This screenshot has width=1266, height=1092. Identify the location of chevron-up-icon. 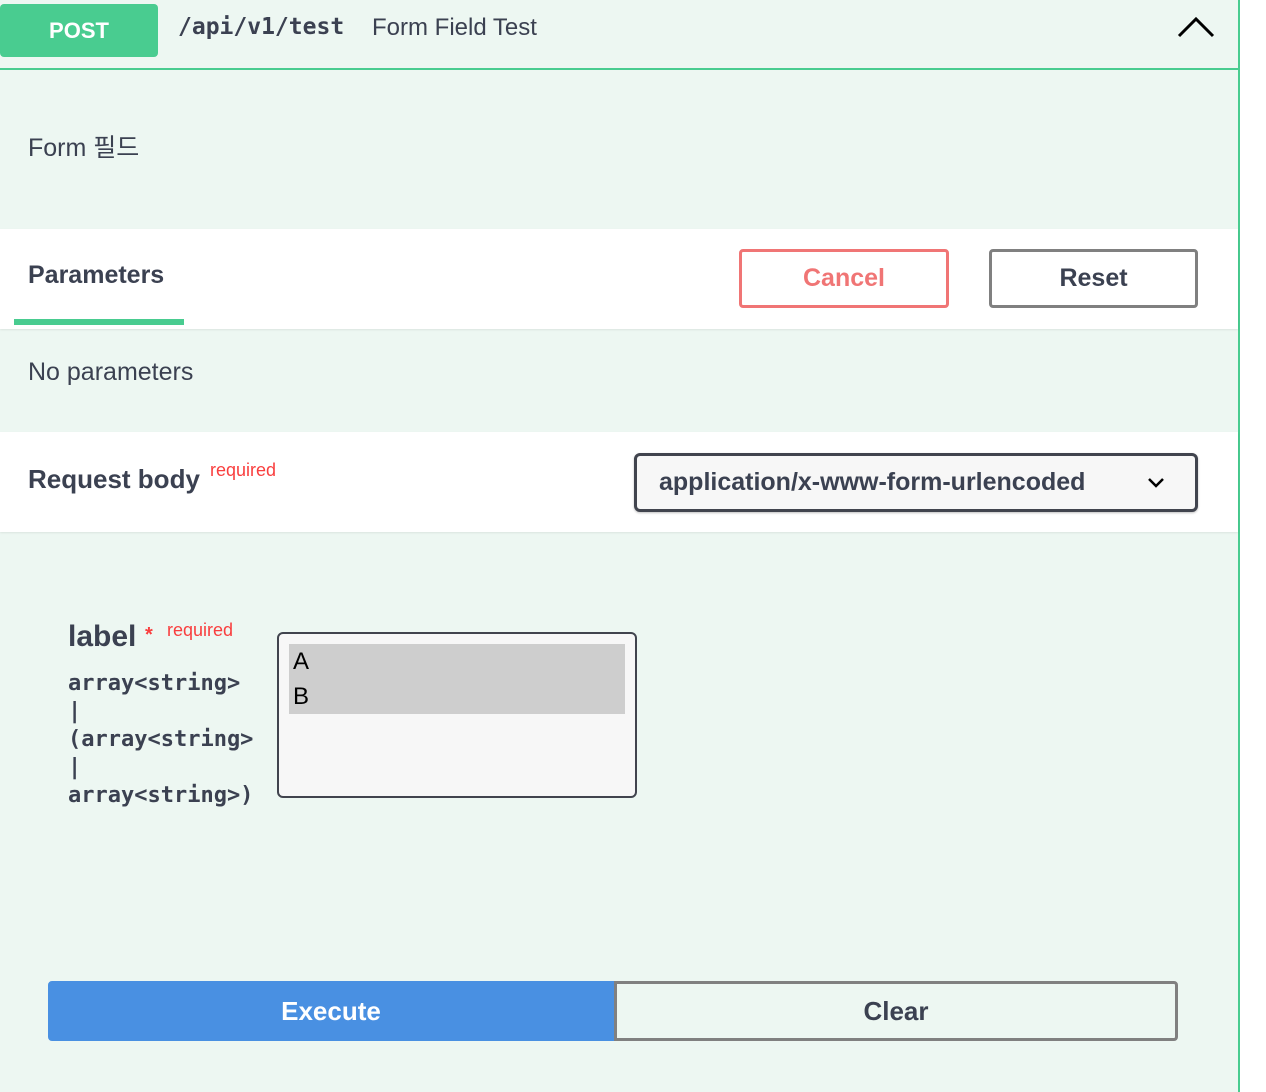
(1196, 28).